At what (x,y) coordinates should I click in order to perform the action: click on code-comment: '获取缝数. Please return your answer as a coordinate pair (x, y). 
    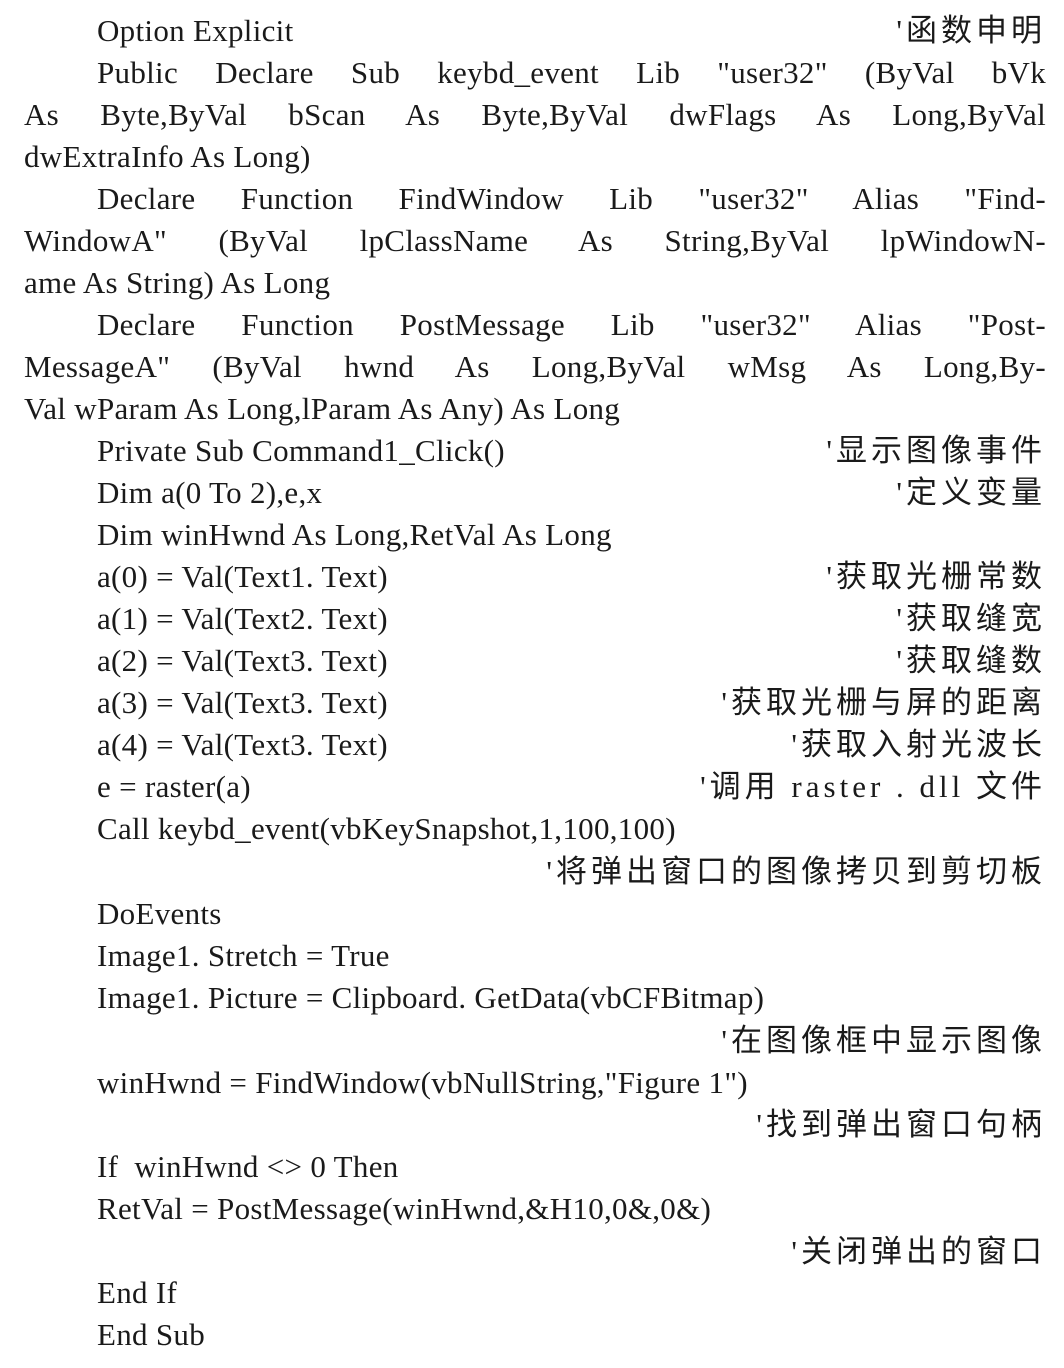
    Looking at the image, I should click on (971, 660).